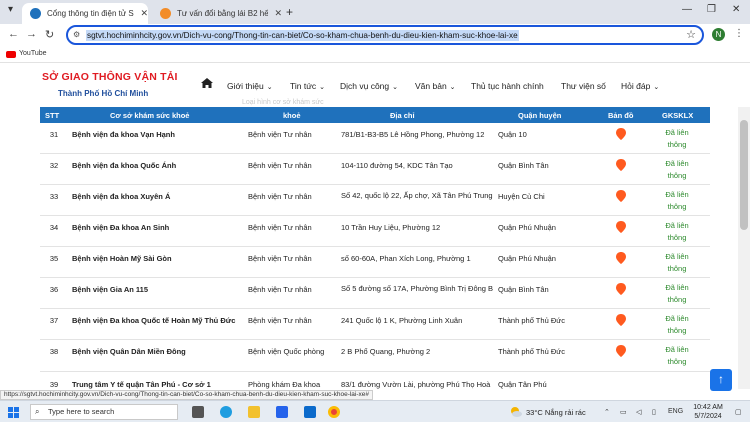 This screenshot has width=750, height=422. I want to click on row-address: số 60-60A, Phan Xích Long, Phường 1, so click(406, 258).